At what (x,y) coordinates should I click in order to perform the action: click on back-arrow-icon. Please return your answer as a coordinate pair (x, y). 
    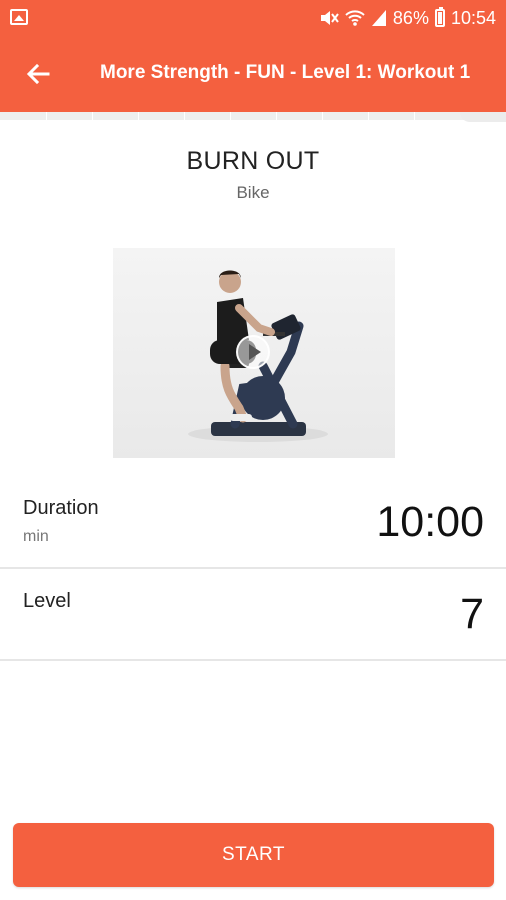
    Looking at the image, I should click on (38, 74).